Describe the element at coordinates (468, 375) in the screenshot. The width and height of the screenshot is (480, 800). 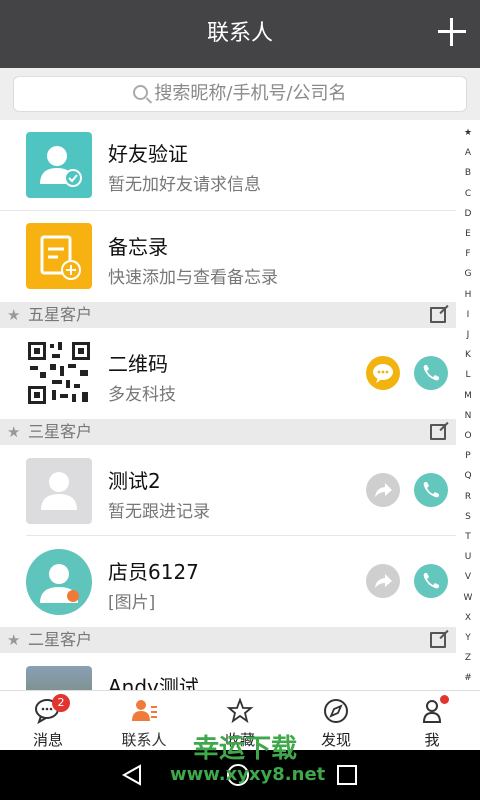
I see `alphabet-index-letter: L` at that location.